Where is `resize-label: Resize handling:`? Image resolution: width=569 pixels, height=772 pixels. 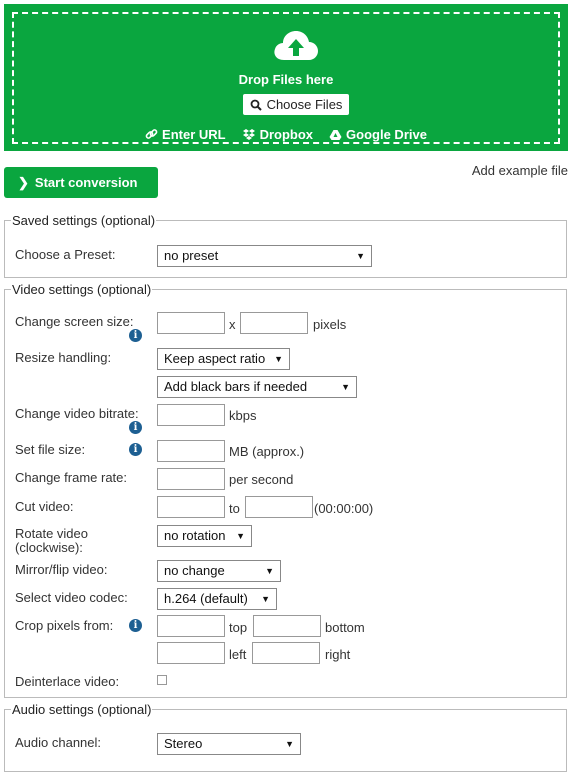
resize-label: Resize handling: is located at coordinates (63, 357).